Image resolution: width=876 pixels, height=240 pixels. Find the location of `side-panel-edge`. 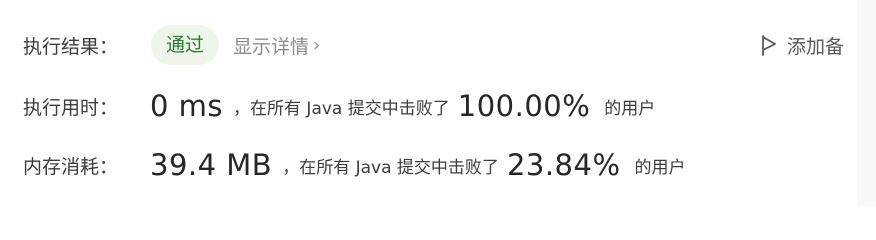

side-panel-edge is located at coordinates (866, 103).